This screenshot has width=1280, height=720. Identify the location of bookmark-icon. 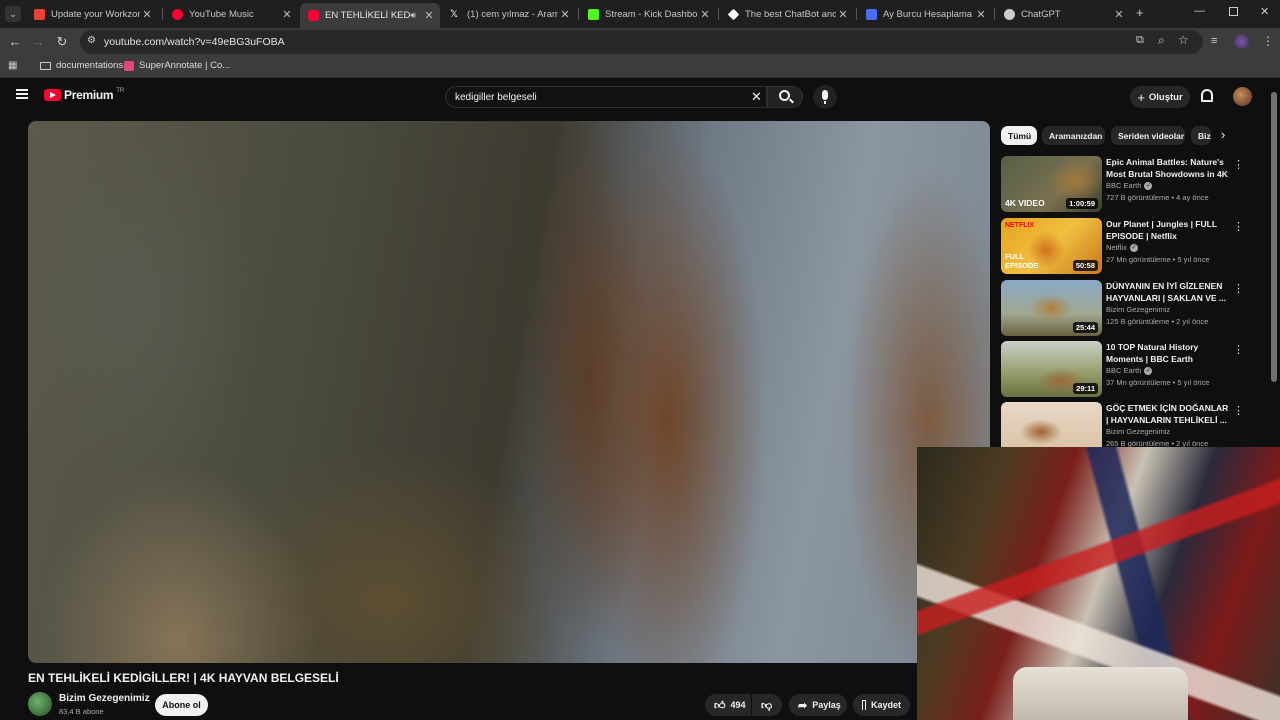
(864, 705).